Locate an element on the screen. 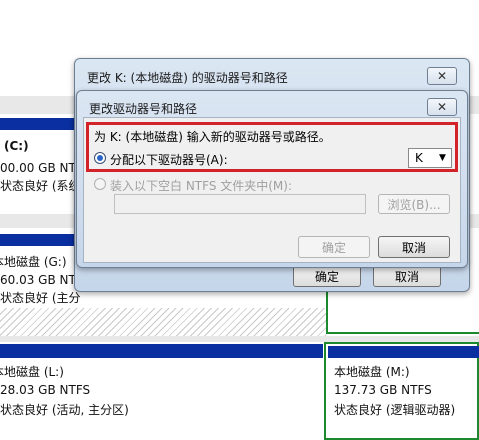  partition-m-status: 状态良好 (逻辑驱动器) is located at coordinates (395, 410).